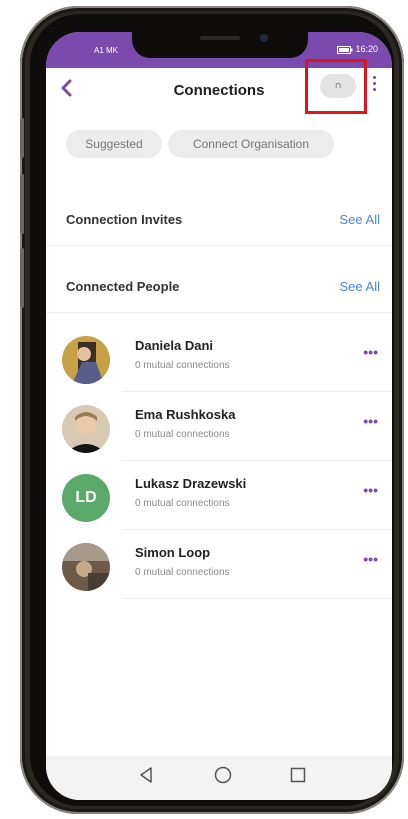  Describe the element at coordinates (220, 38) in the screenshot. I see `speaker-grille` at that location.